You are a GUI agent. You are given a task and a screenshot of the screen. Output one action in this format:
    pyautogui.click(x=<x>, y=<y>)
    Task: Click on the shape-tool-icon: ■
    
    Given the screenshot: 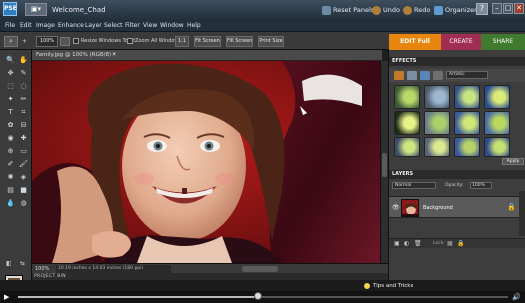 What is the action you would take?
    pyautogui.click(x=23, y=190)
    